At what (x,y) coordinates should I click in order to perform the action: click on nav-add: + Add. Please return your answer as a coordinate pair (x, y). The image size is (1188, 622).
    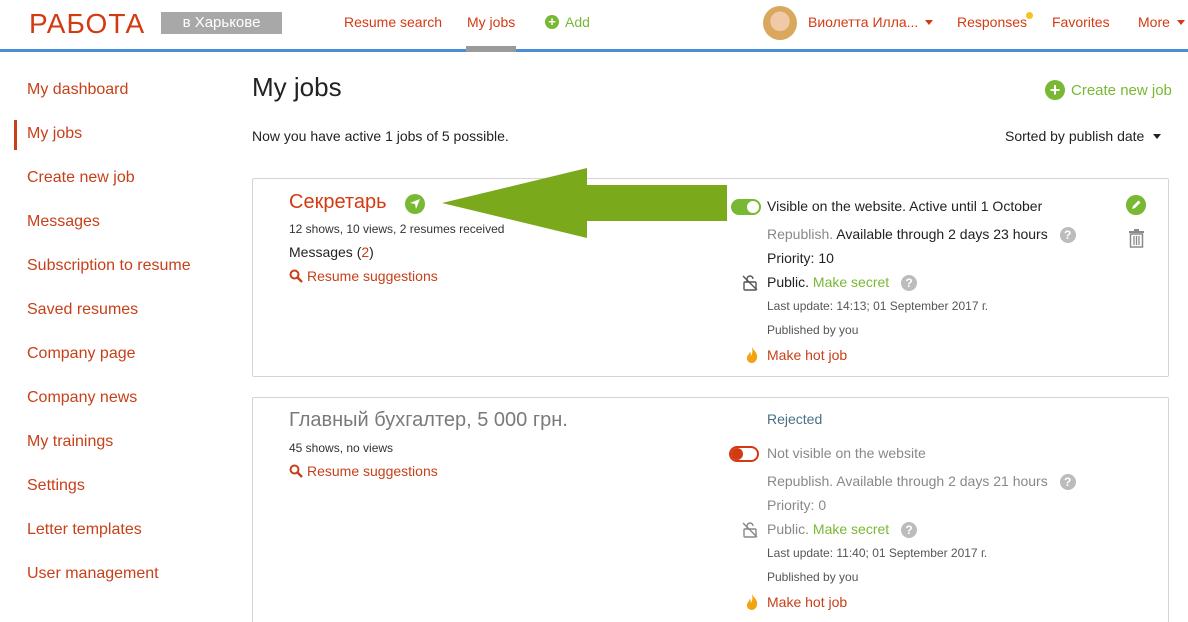
    Looking at the image, I should click on (567, 22).